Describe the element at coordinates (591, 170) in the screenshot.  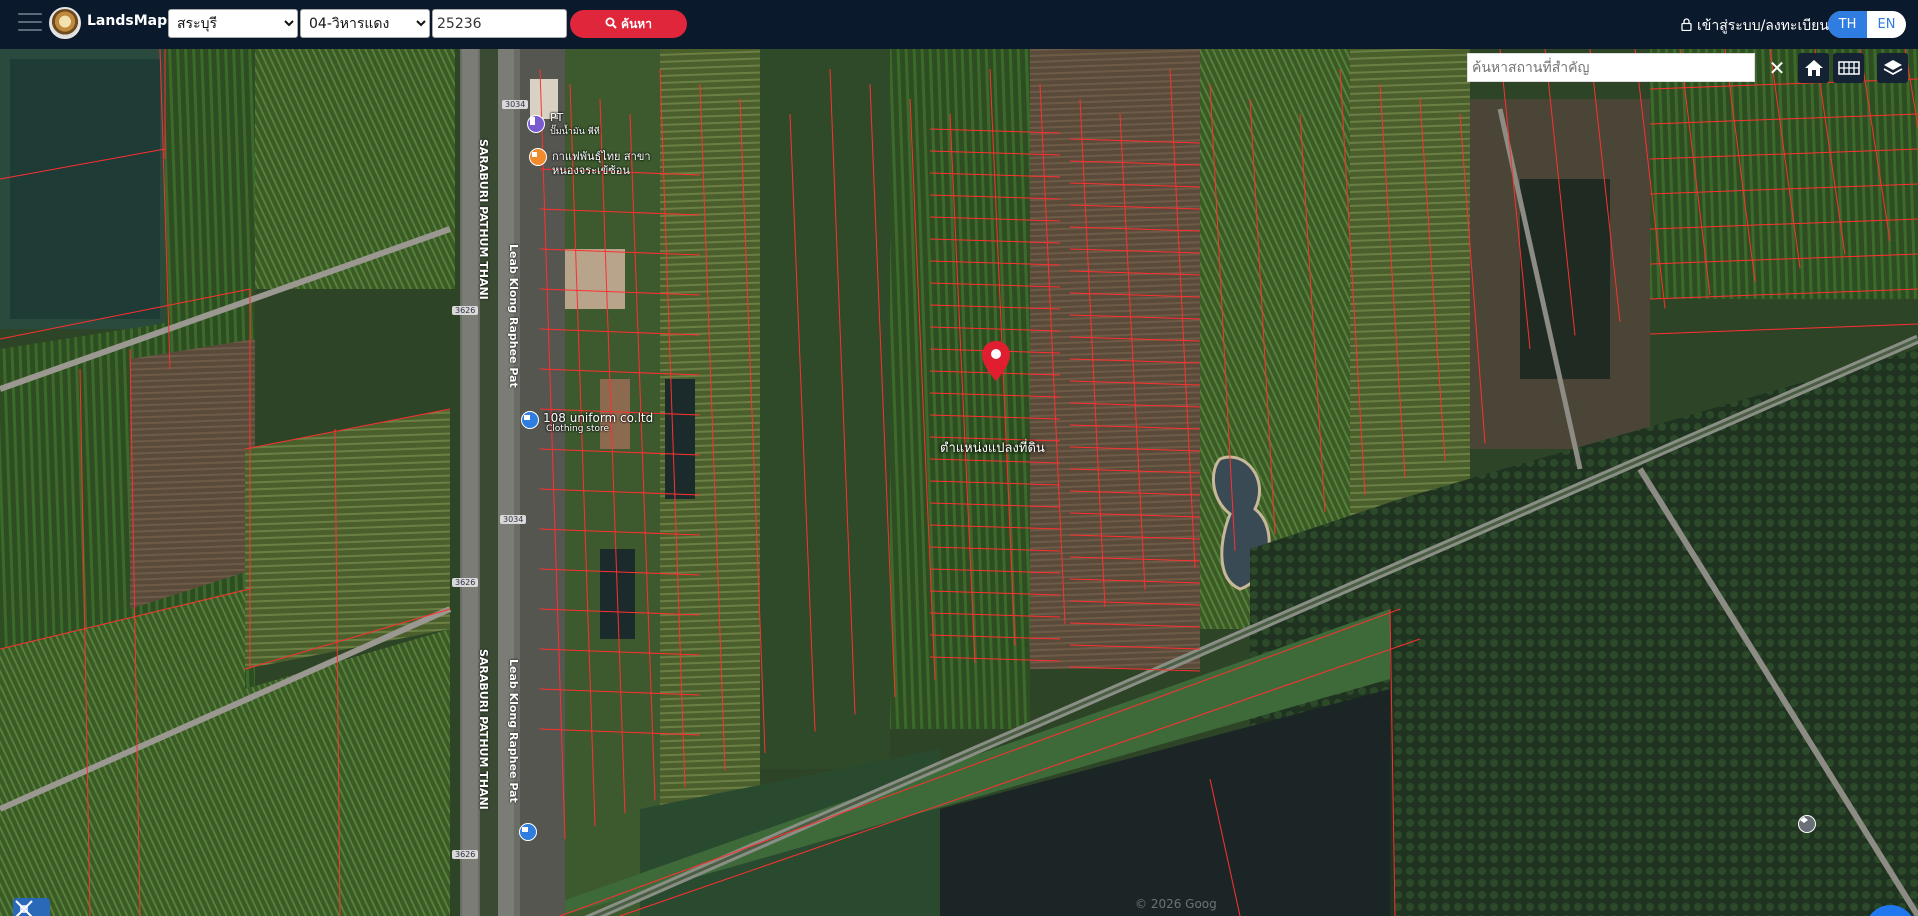
I see `poi-sublabel: หนองจระเข้ซ้อน` at that location.